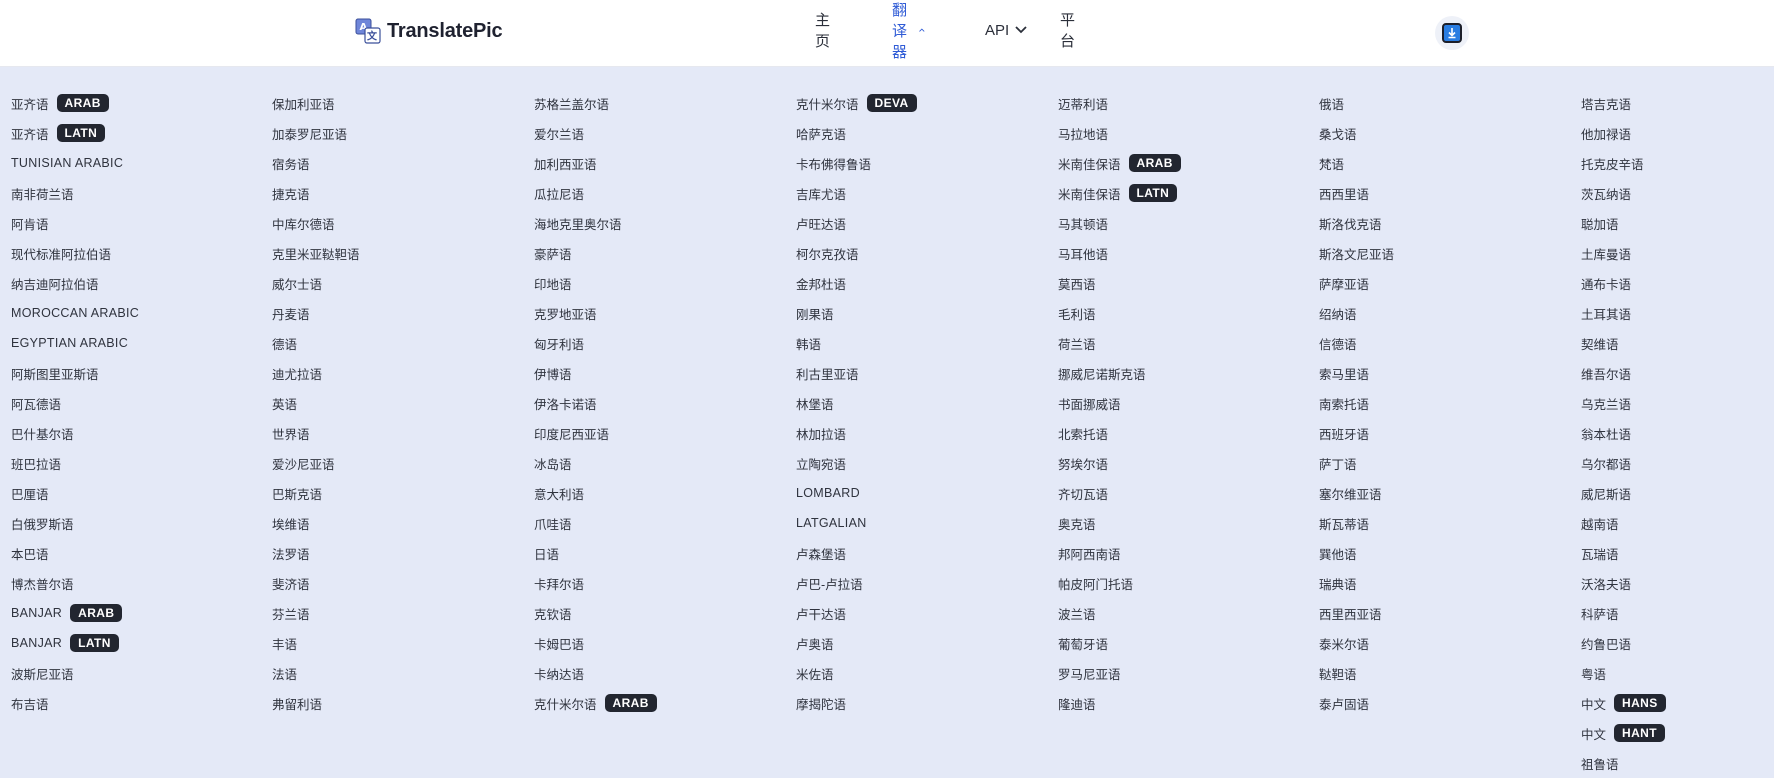  Describe the element at coordinates (75, 613) in the screenshot. I see `language-option: Banjar ARAB` at that location.